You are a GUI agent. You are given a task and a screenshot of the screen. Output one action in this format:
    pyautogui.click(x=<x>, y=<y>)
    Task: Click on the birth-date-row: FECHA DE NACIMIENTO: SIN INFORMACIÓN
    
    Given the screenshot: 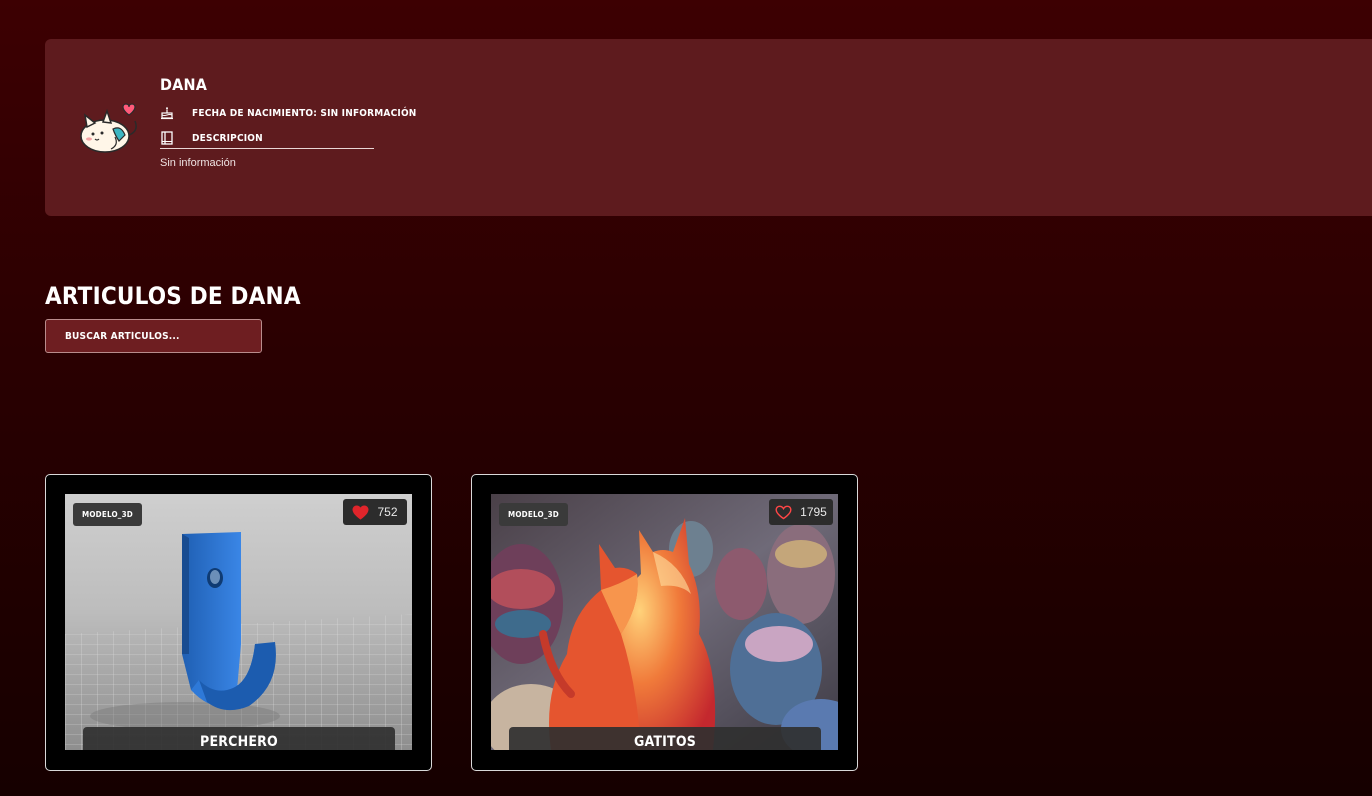 What is the action you would take?
    pyautogui.click(x=288, y=113)
    